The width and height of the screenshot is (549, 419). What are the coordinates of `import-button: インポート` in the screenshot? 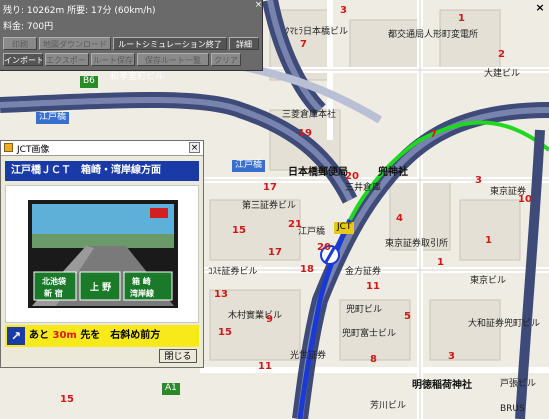 It's located at (23, 59).